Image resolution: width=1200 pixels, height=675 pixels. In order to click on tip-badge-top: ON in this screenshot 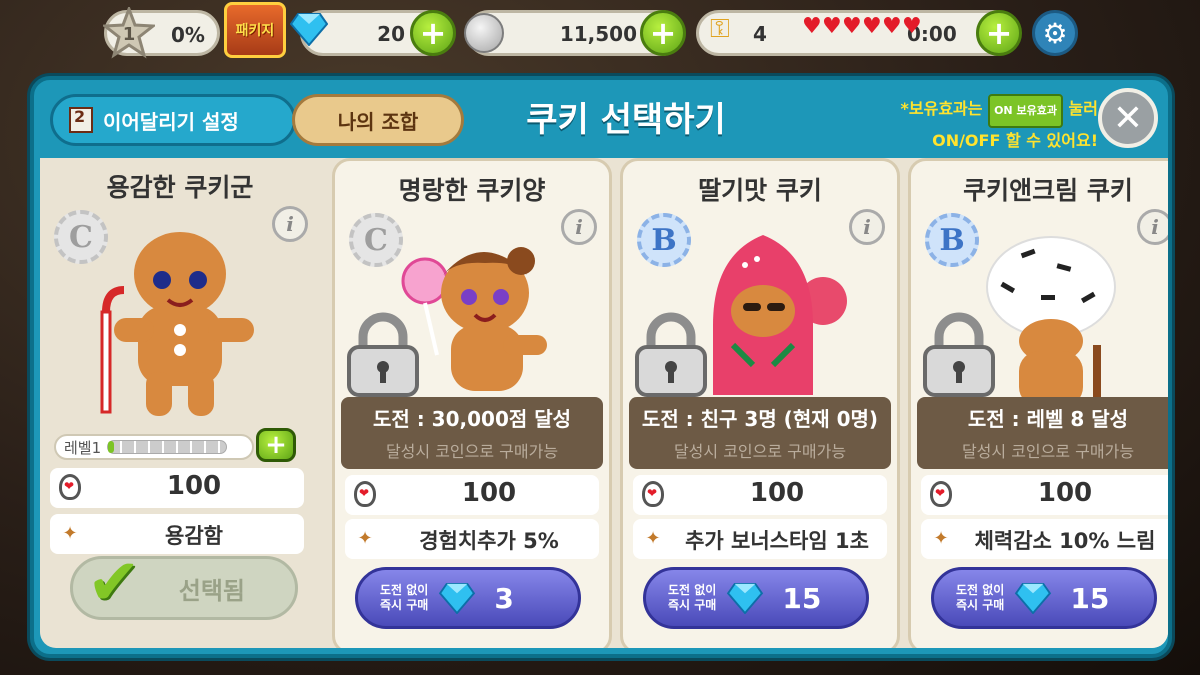, I will do `click(1003, 110)`.